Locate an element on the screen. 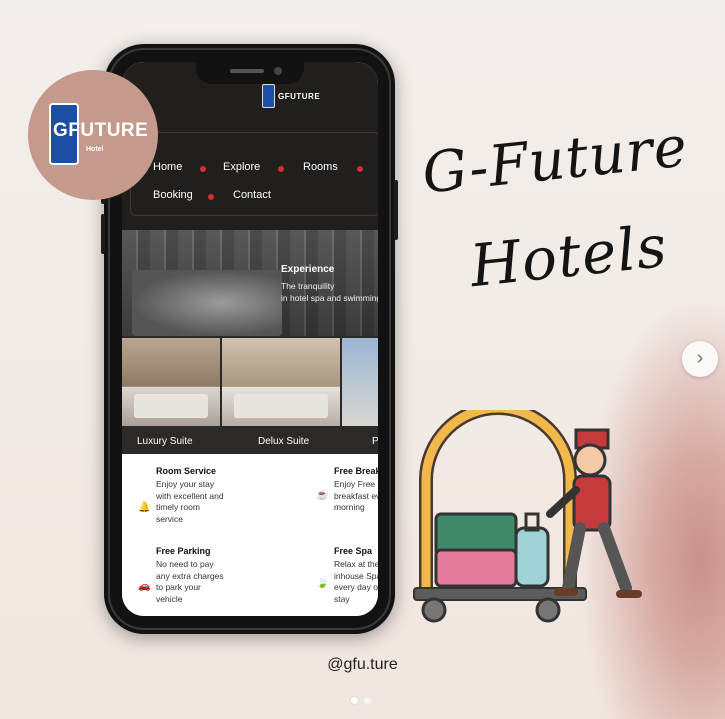 This screenshot has width=725, height=719. nav-contact: Contact is located at coordinates (252, 195).